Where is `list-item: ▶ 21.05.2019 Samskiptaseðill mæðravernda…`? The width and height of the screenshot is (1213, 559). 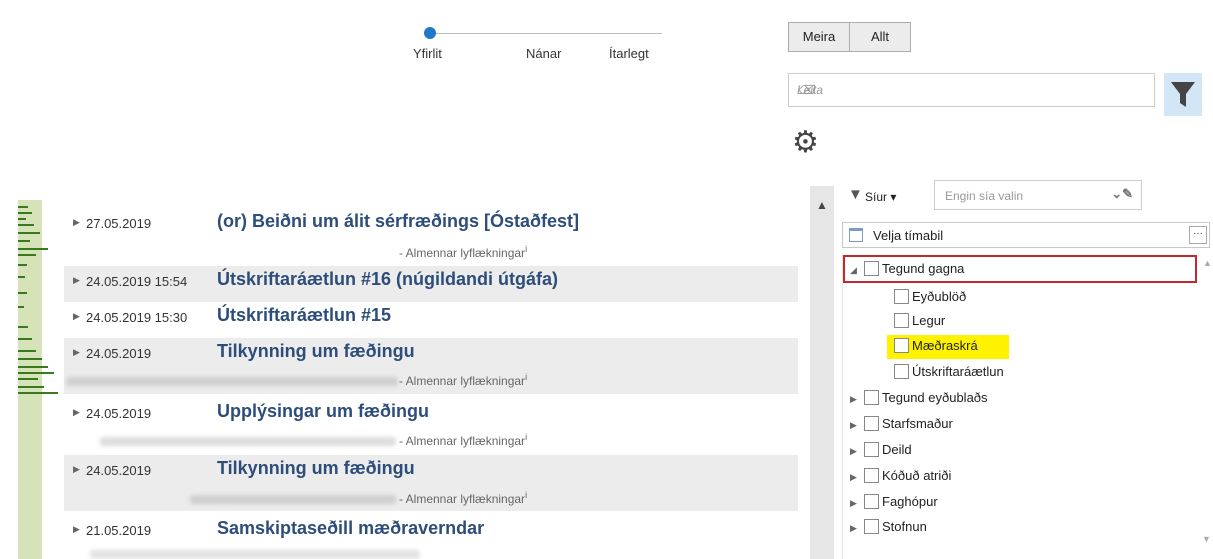 list-item: ▶ 21.05.2019 Samskiptaseðill mæðravernda… is located at coordinates (431, 533).